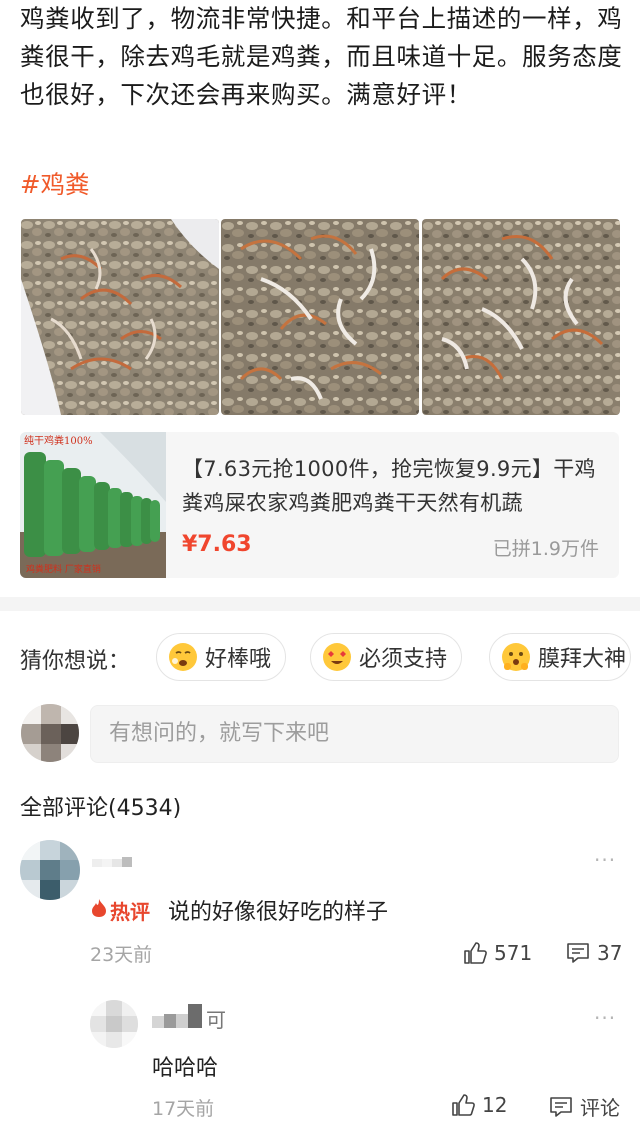 This screenshot has width=640, height=1121. What do you see at coordinates (58, 440) in the screenshot?
I see `thumb-text-top: 纯干鸡粪100%` at bounding box center [58, 440].